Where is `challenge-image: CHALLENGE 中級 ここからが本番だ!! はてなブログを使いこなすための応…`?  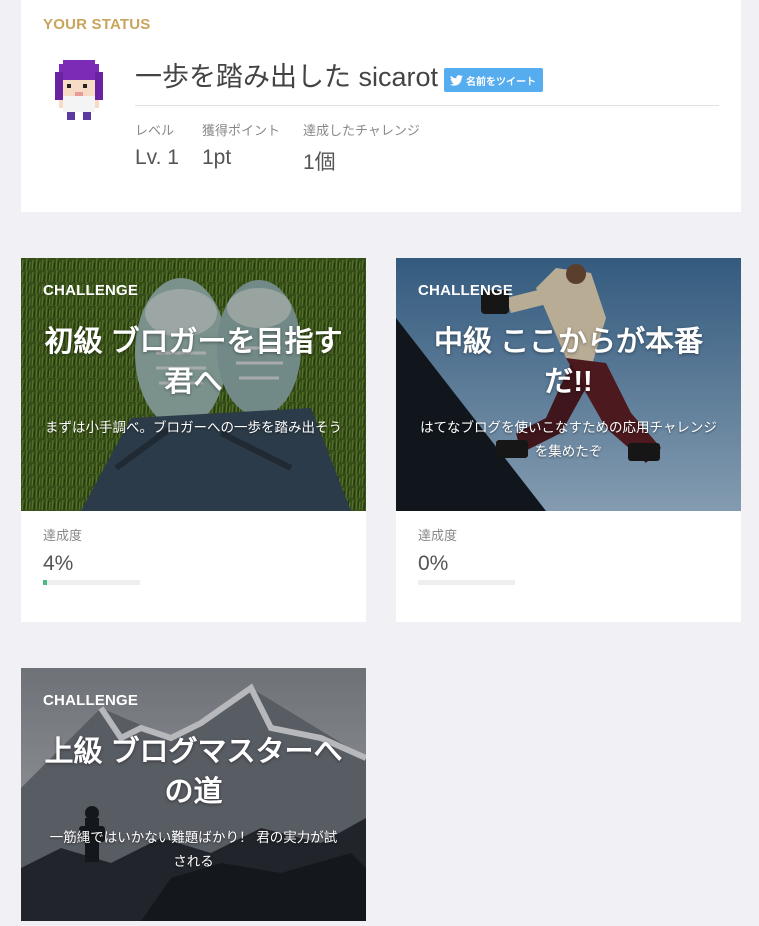
challenge-image: CHALLENGE 中級 ここからが本番だ!! はてなブログを使いこなすための応… is located at coordinates (568, 384).